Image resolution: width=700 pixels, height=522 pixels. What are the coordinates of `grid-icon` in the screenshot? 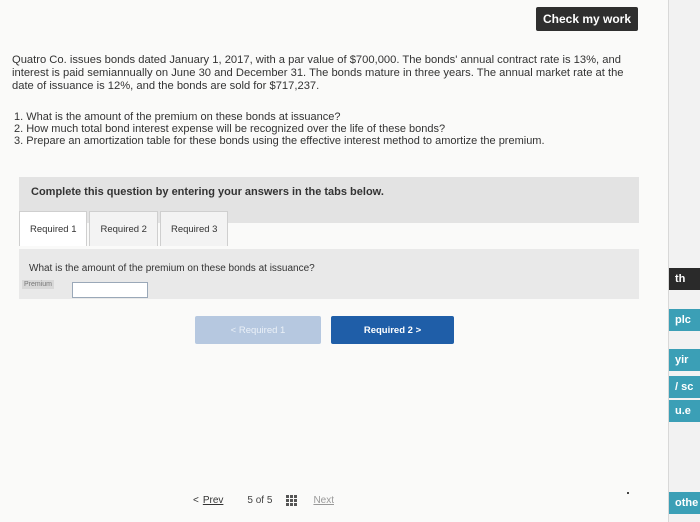 It's located at (292, 500).